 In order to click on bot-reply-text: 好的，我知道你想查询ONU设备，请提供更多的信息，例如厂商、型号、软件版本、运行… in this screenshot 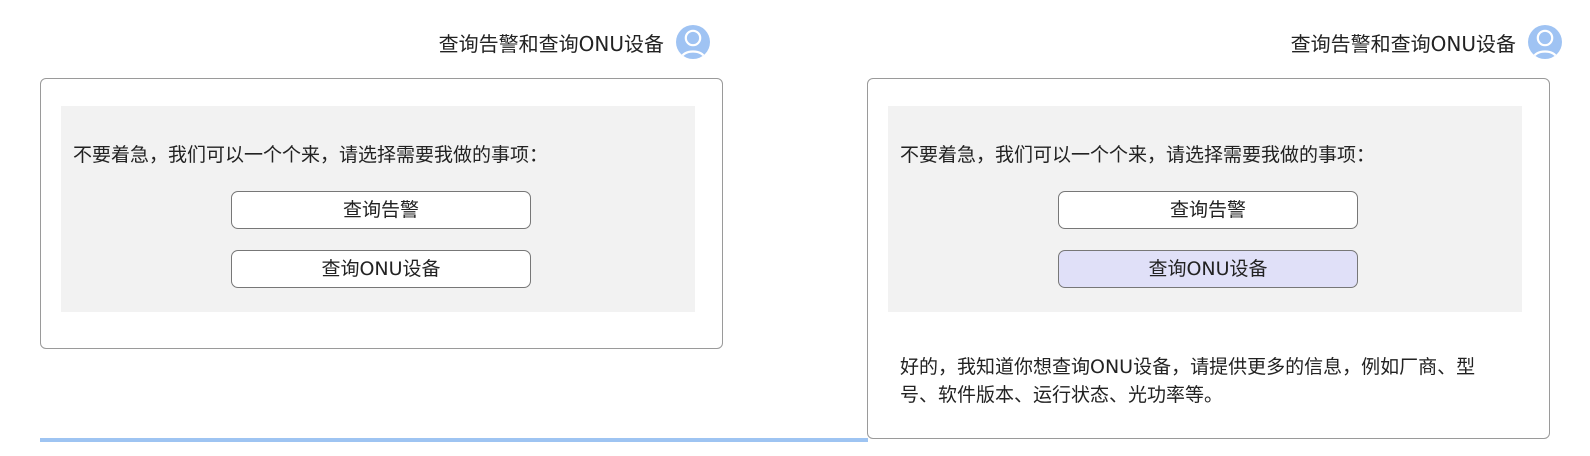, I will do `click(1188, 381)`.